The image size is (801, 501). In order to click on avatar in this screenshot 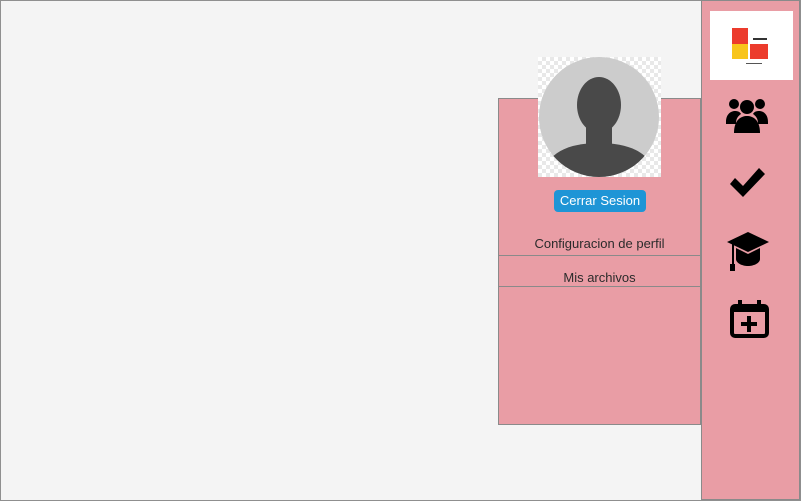, I will do `click(599, 117)`.